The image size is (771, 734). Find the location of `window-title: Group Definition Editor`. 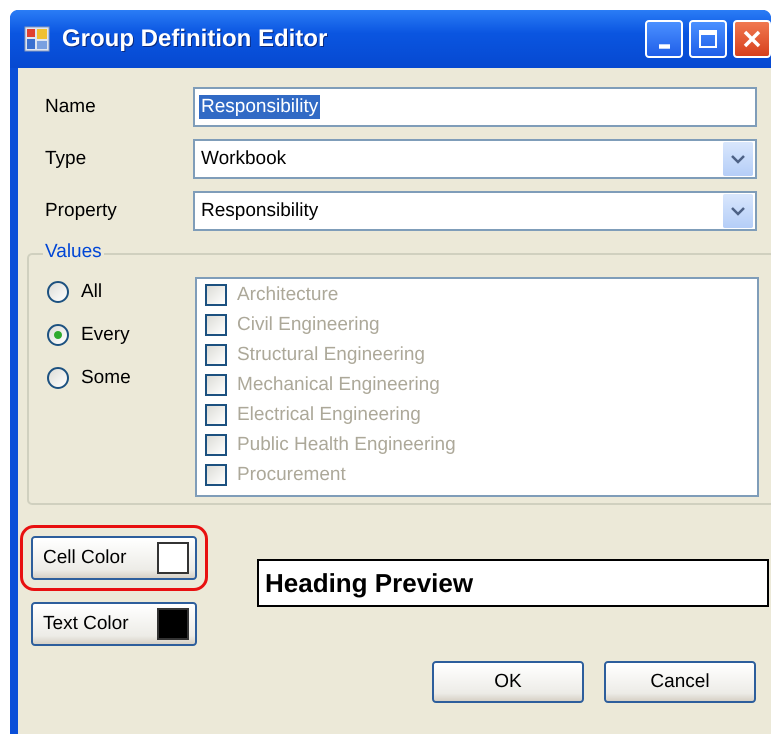

window-title: Group Definition Editor is located at coordinates (195, 39).